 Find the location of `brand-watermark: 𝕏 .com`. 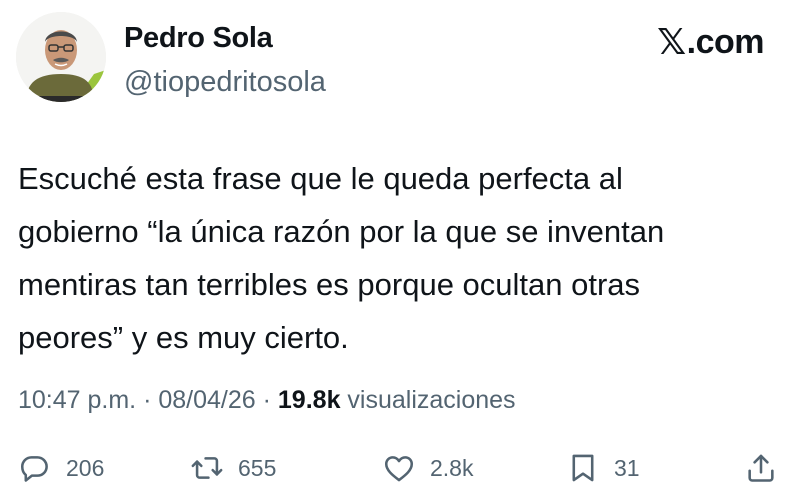

brand-watermark: 𝕏 .com is located at coordinates (710, 42).